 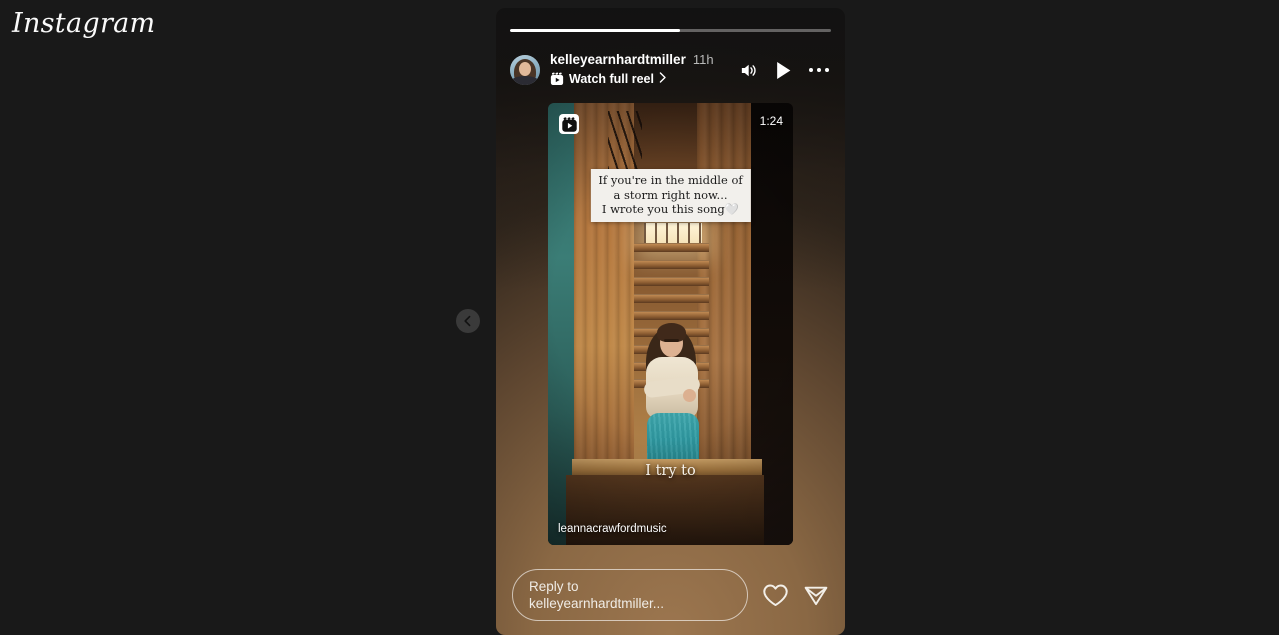 I want to click on avatar-face, so click(x=525, y=69).